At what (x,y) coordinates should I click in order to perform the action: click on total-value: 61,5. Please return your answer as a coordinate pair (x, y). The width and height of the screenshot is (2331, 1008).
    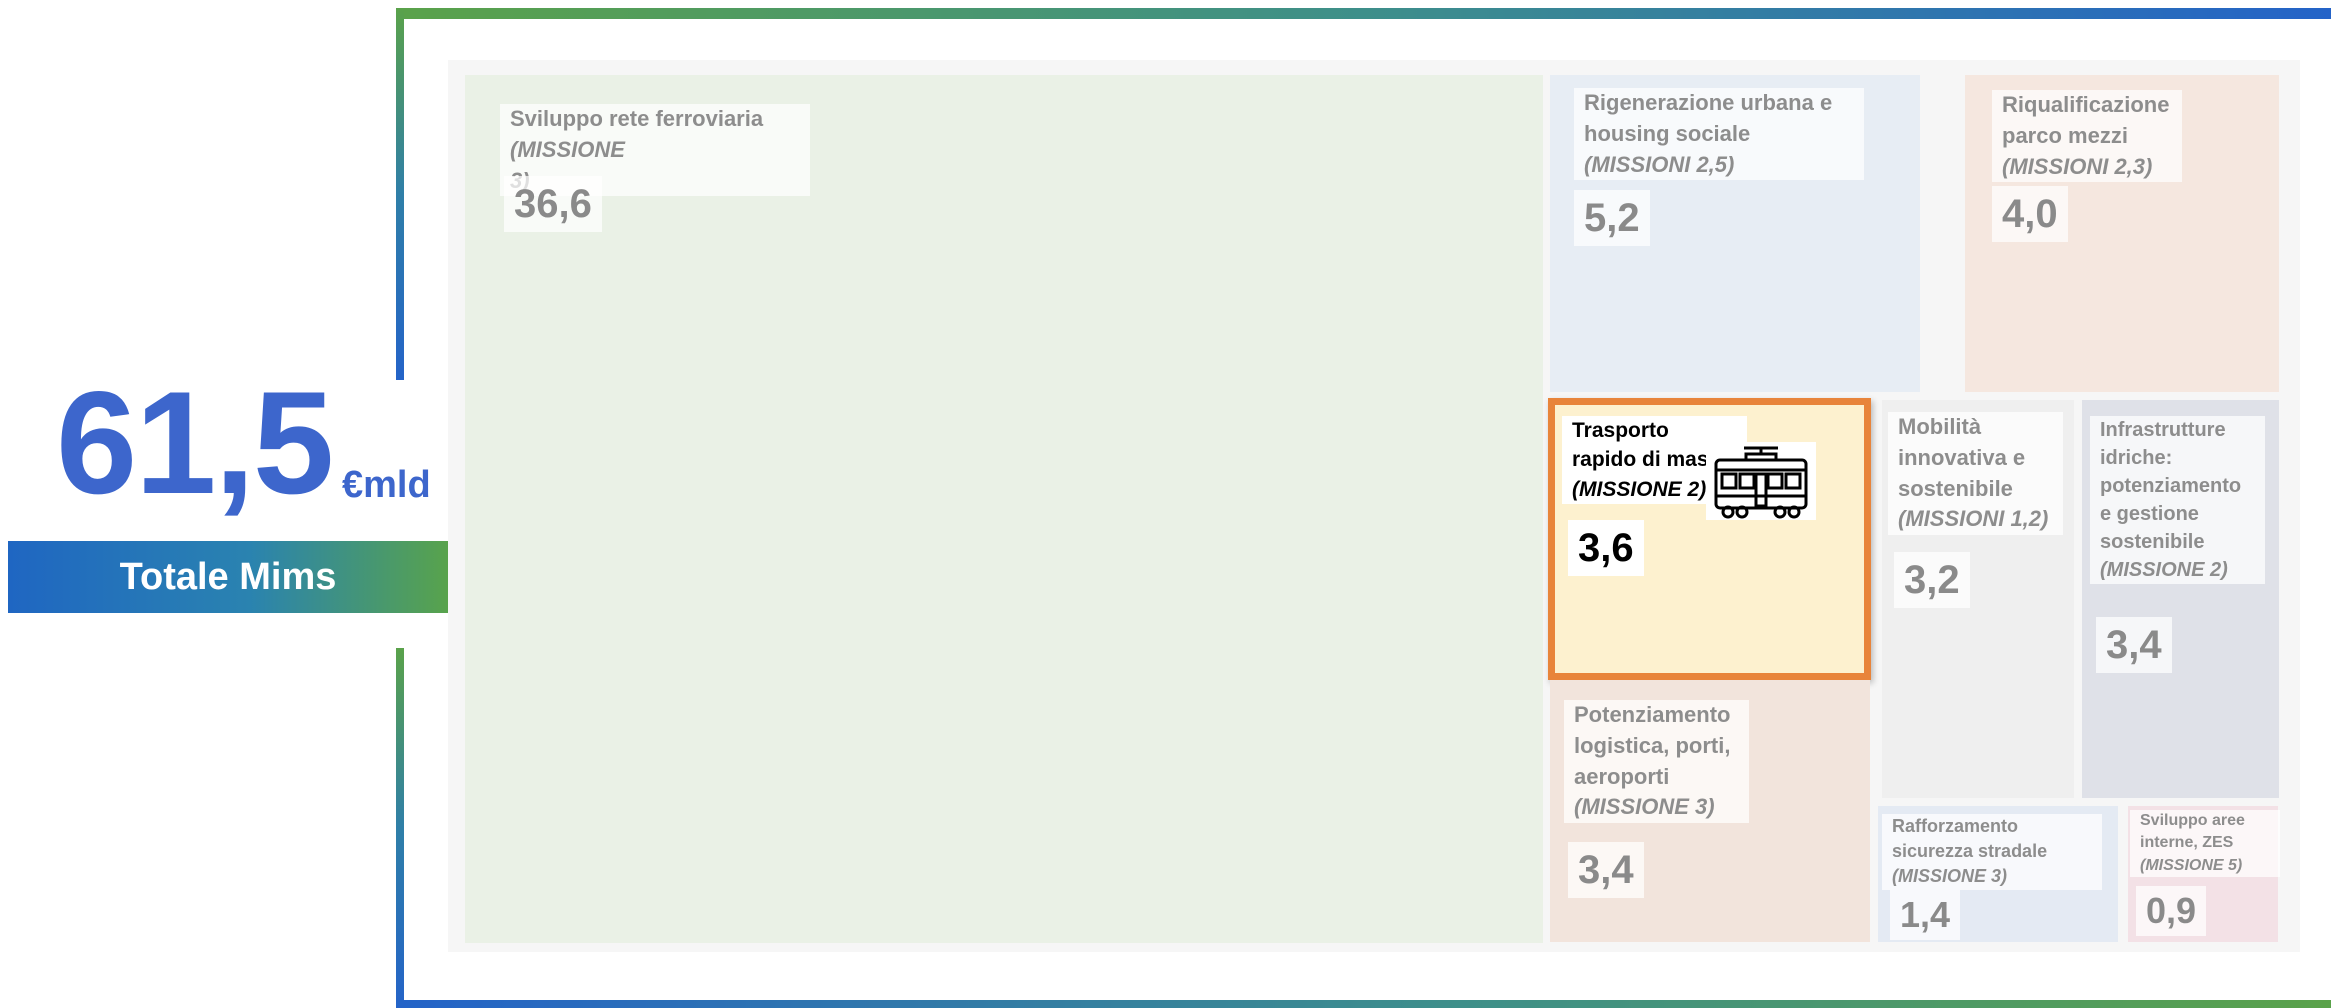
    Looking at the image, I should click on (195, 442).